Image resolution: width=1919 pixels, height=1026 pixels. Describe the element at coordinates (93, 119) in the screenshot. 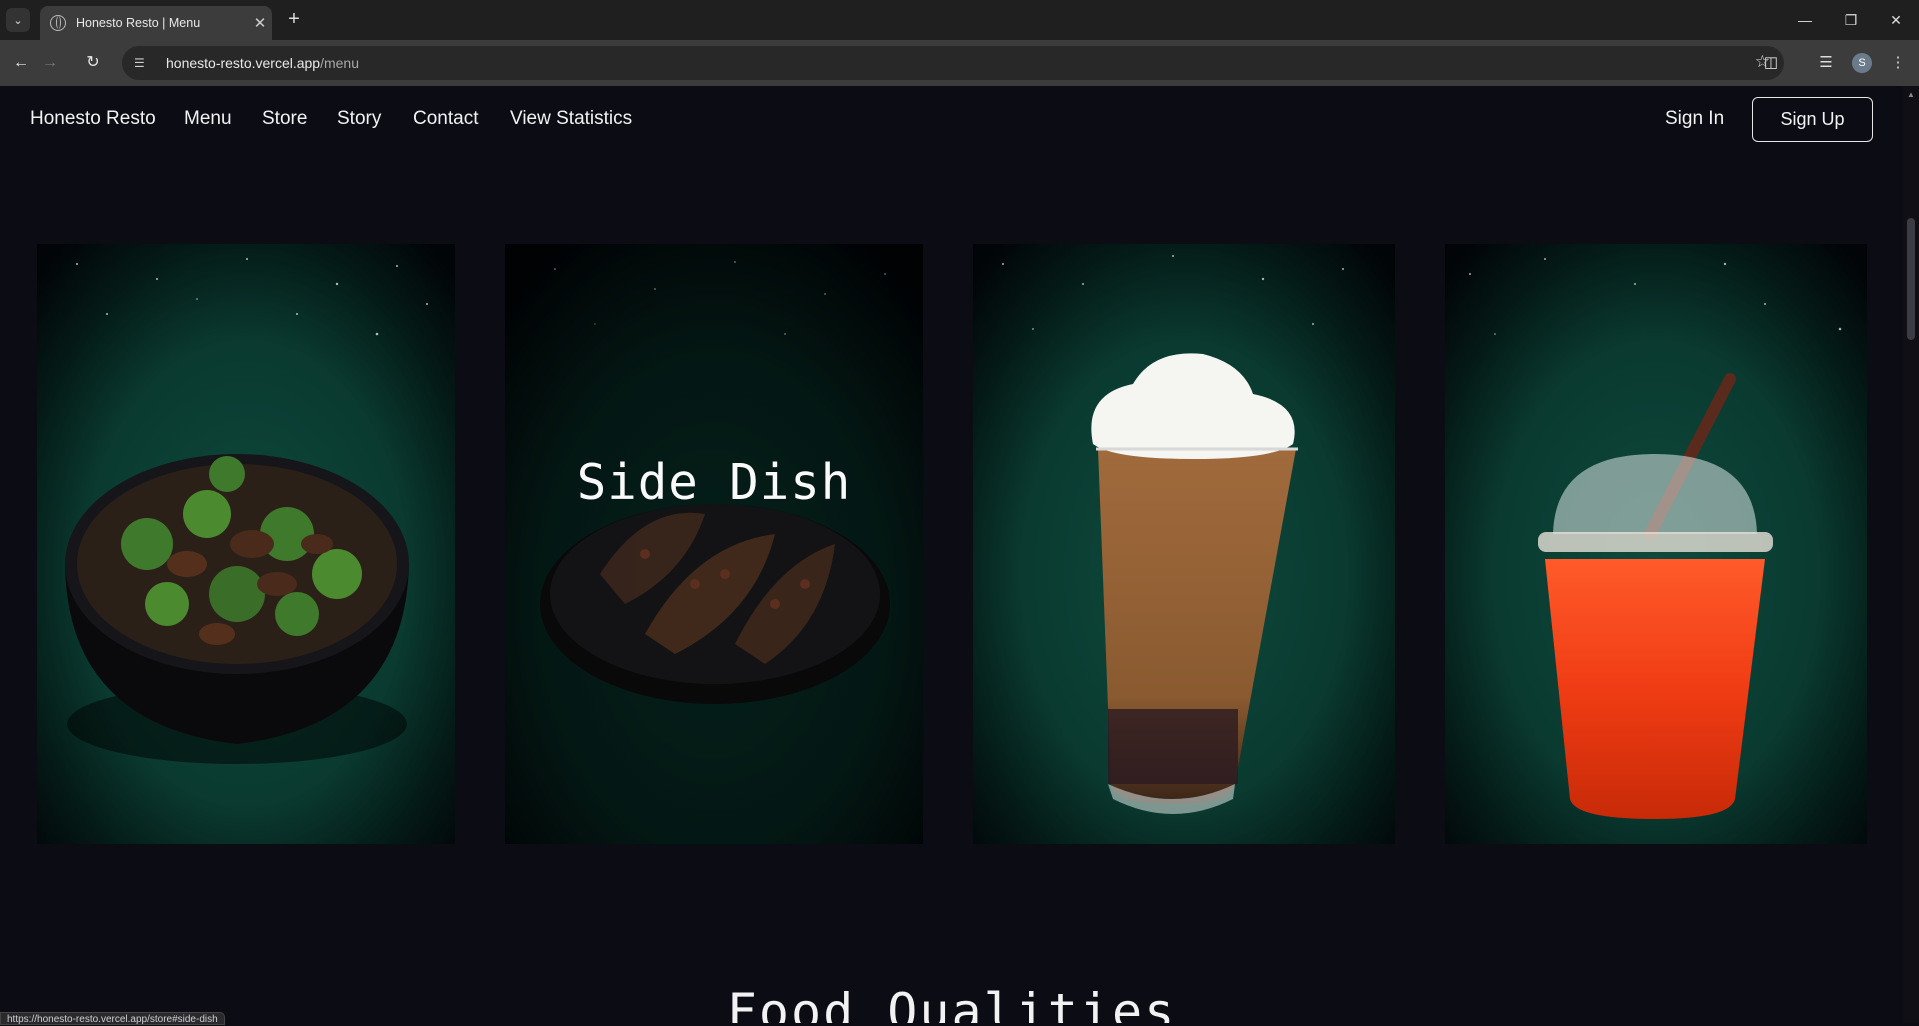

I see `brand-link: Honesto Resto` at that location.